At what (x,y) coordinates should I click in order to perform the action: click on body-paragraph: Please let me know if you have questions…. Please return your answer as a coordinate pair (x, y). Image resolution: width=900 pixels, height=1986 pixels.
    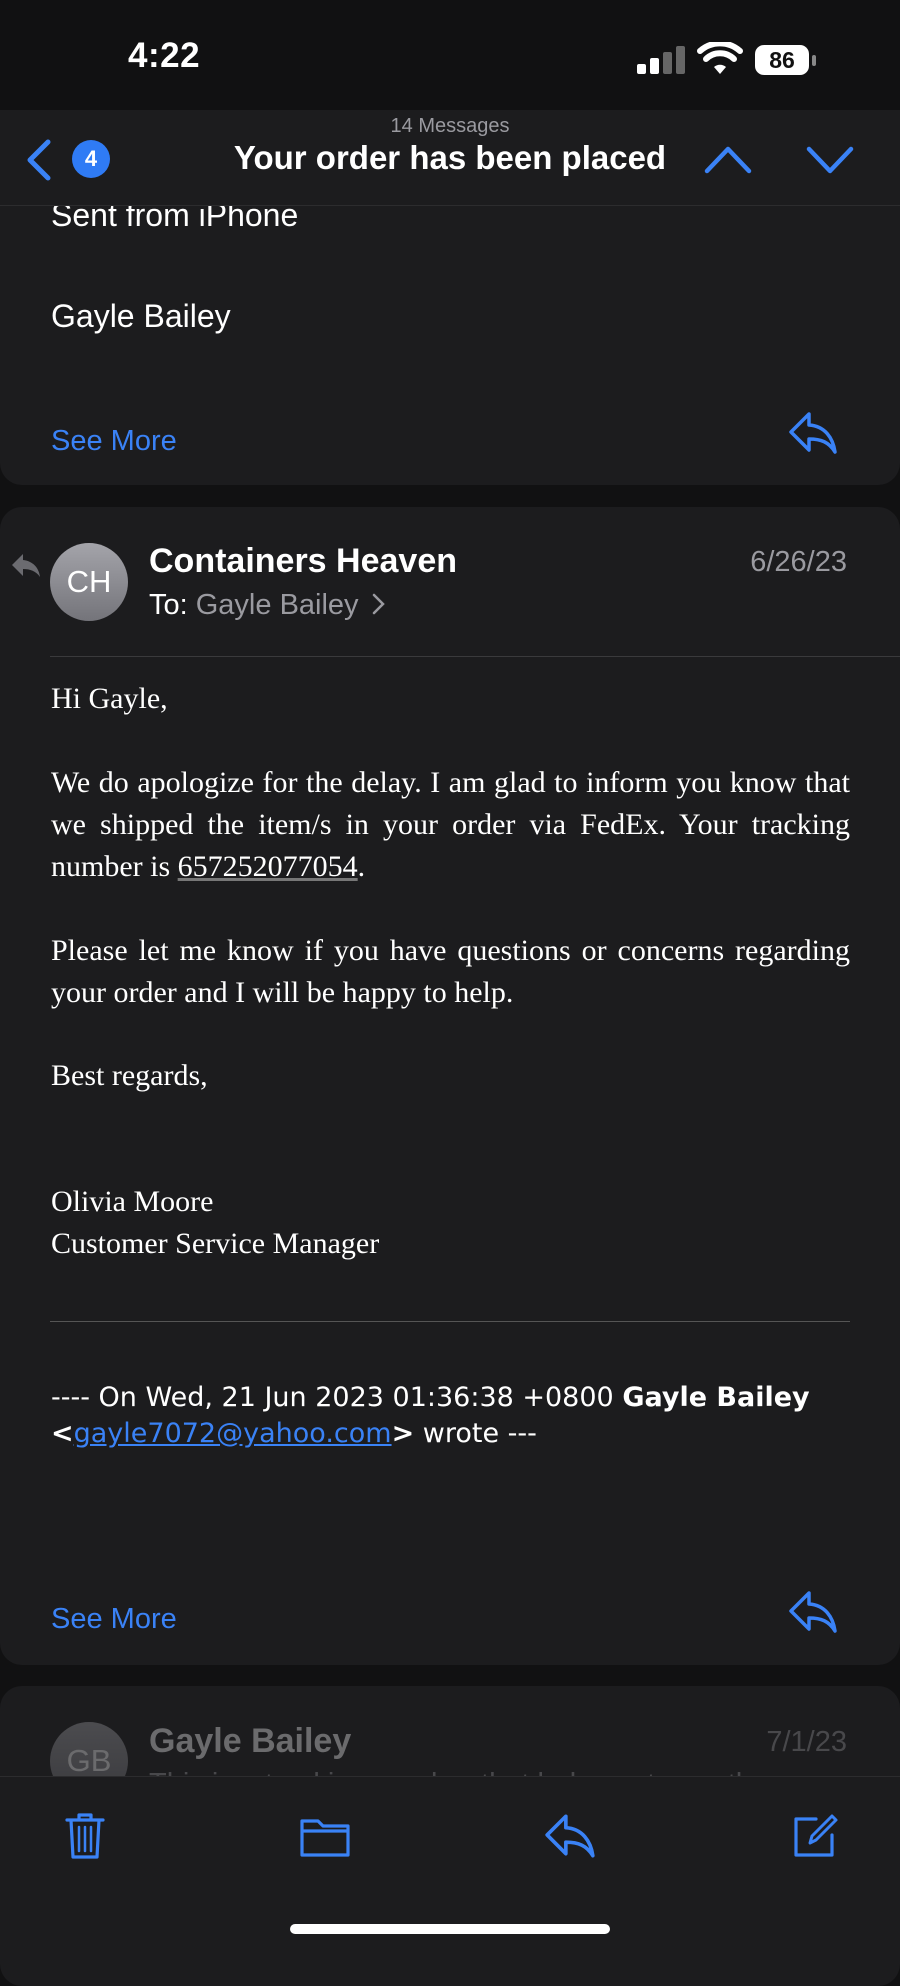
    Looking at the image, I should click on (450, 971).